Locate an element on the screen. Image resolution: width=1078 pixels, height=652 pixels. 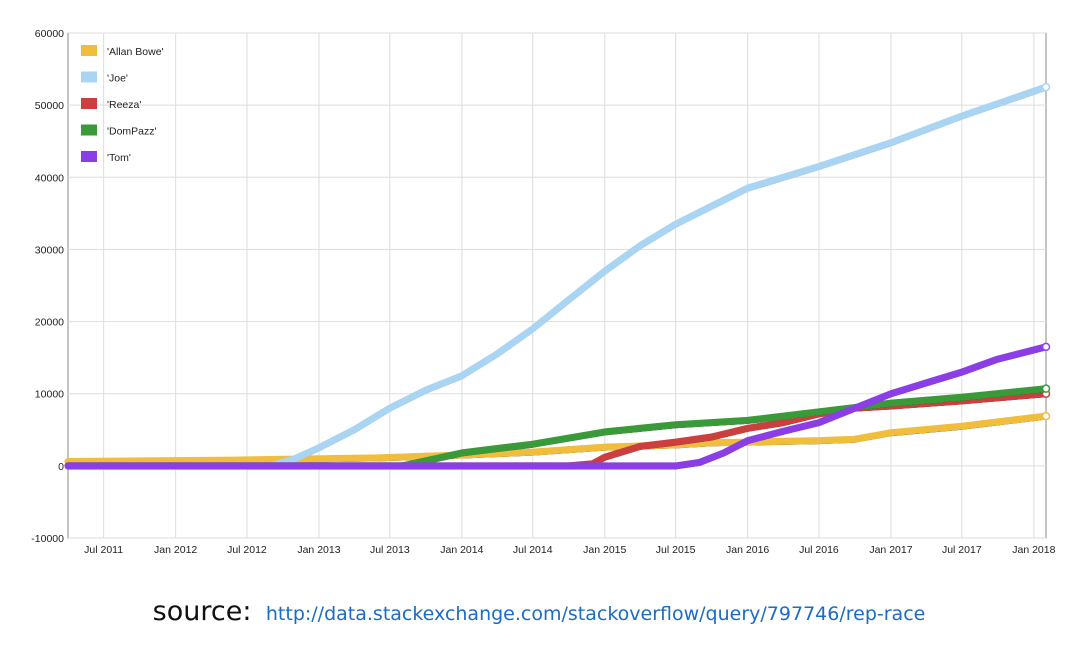
legend-label: 'Allan Bowe' is located at coordinates (135, 52).